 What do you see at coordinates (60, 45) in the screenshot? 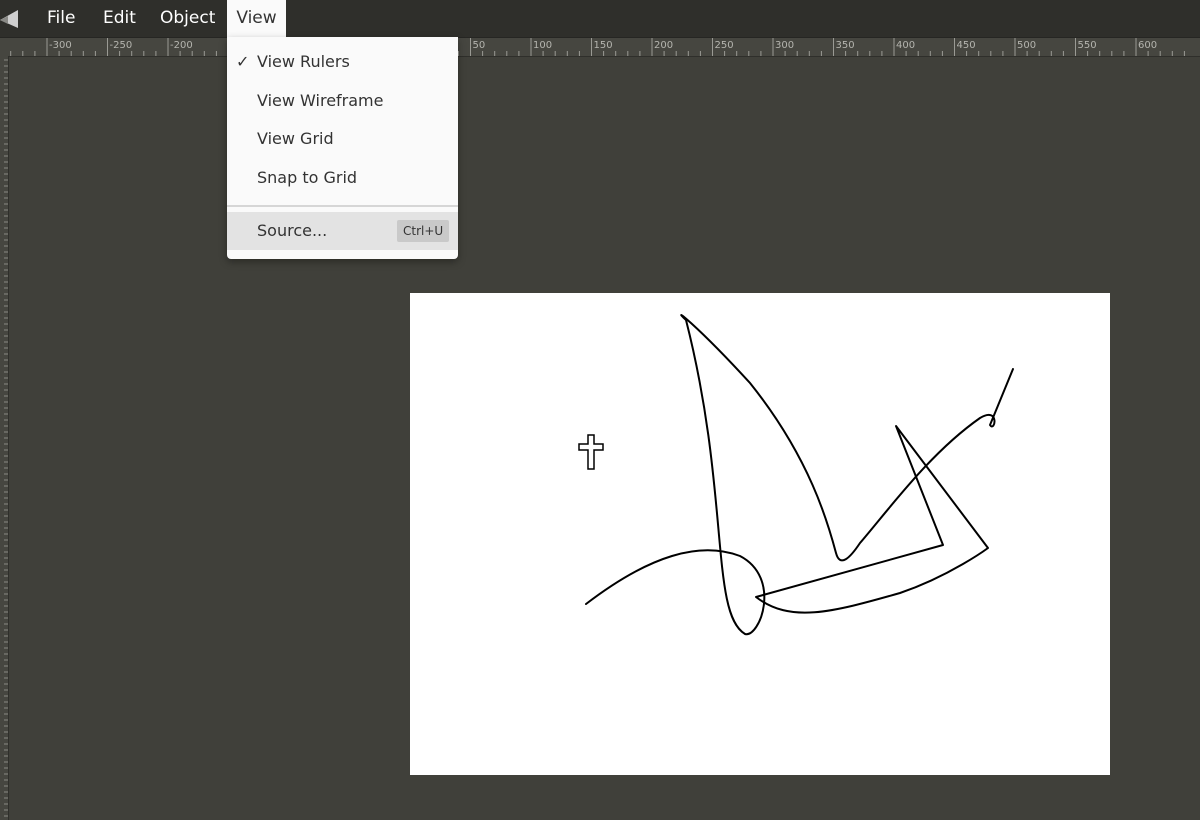
I see `ruler-tick-label: -300` at bounding box center [60, 45].